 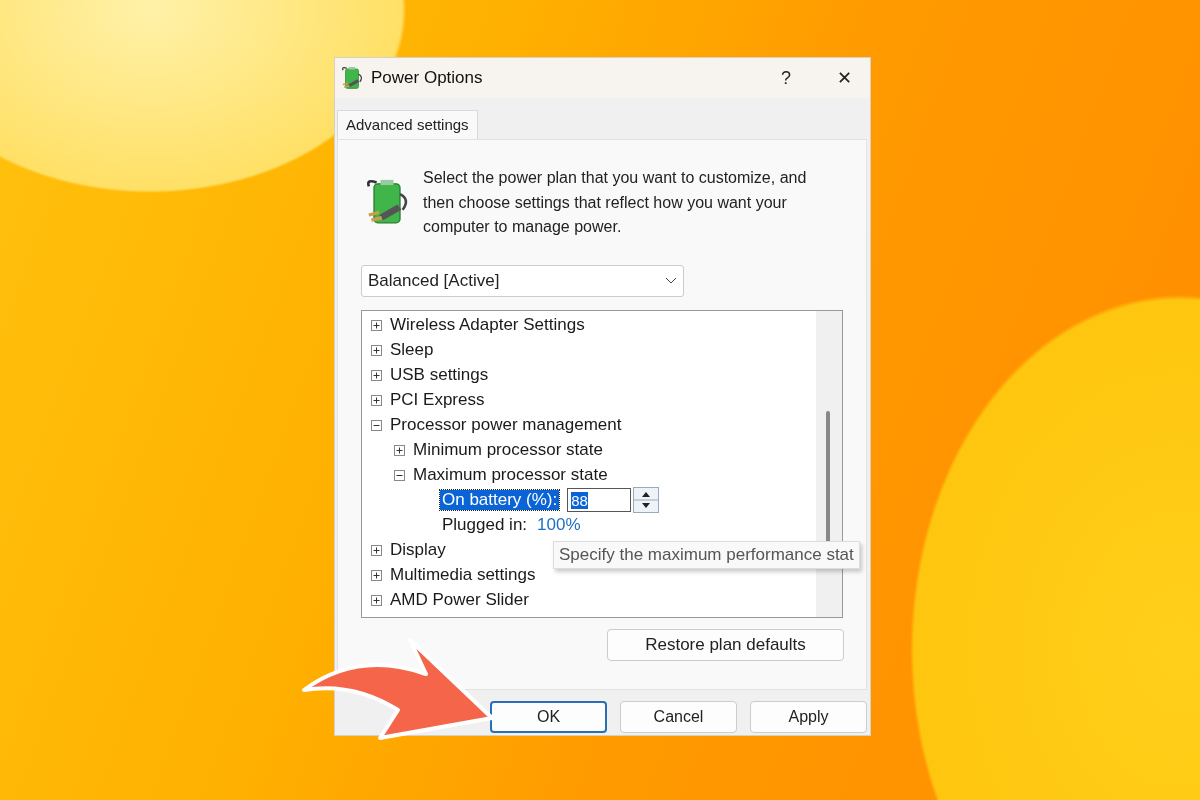 I want to click on tree-item: Minimum processor state, so click(x=508, y=450).